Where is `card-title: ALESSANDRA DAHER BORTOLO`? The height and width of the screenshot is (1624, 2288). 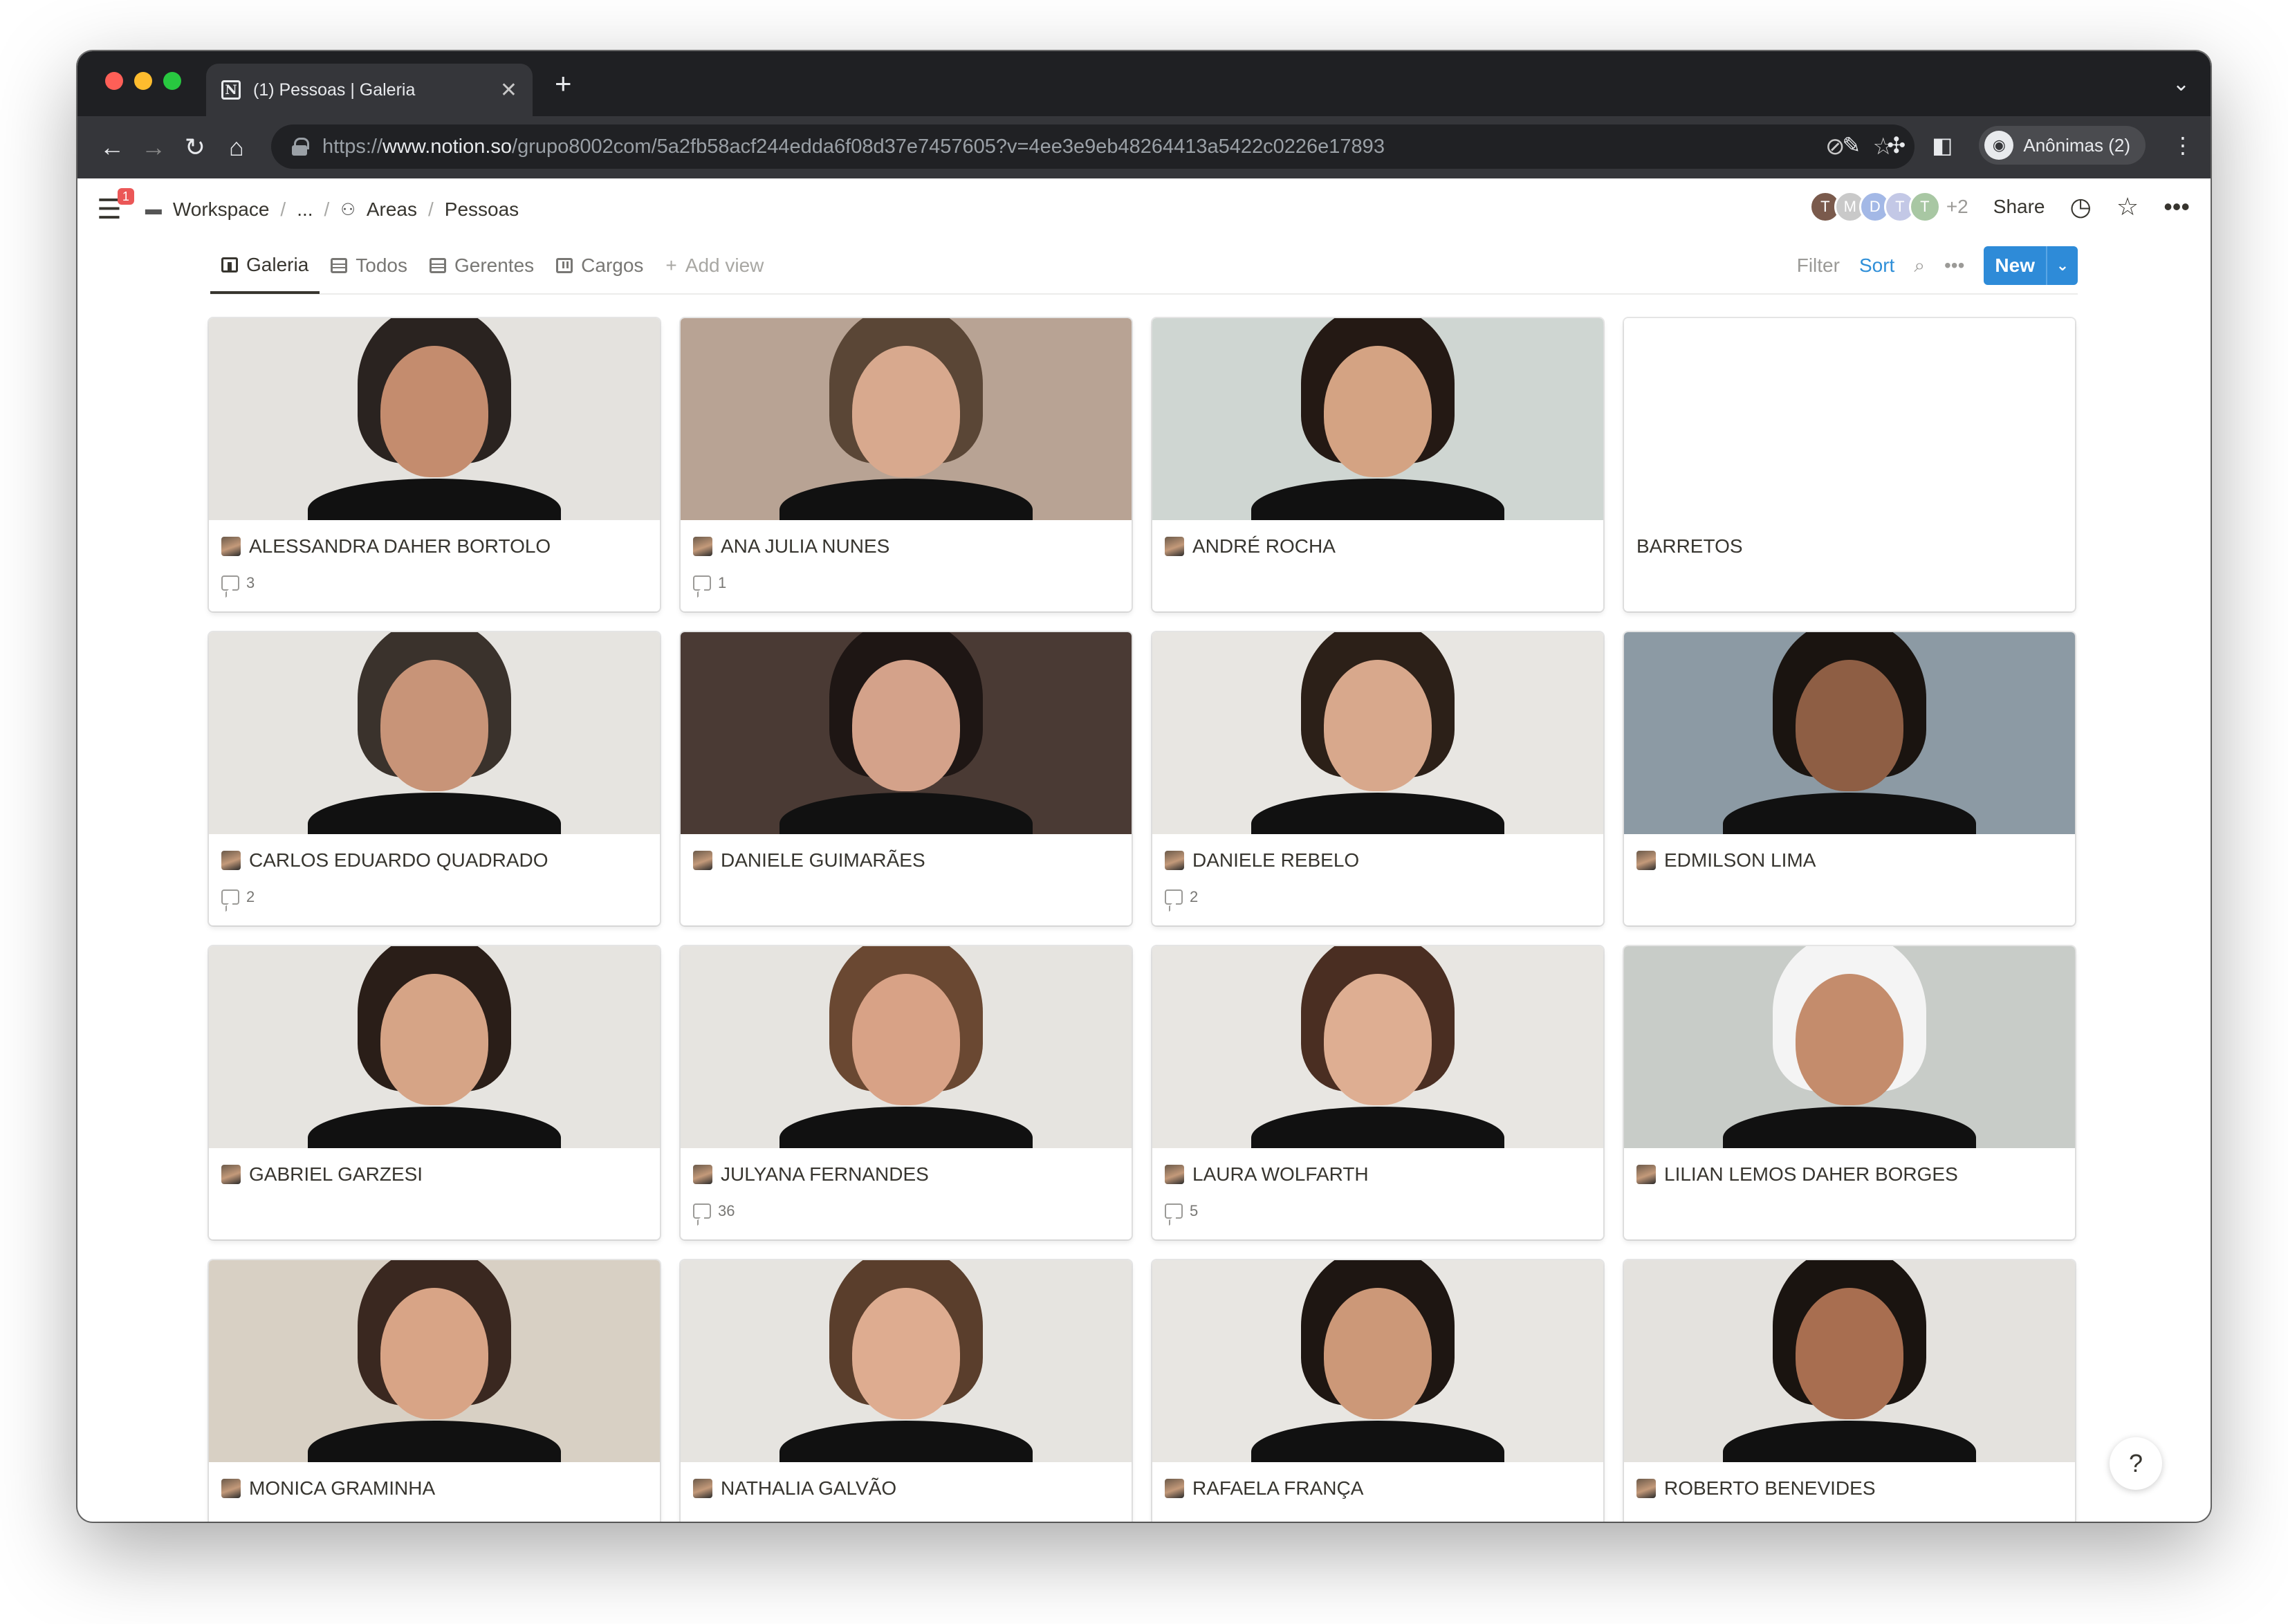
card-title: ALESSANDRA DAHER BORTOLO is located at coordinates (434, 546).